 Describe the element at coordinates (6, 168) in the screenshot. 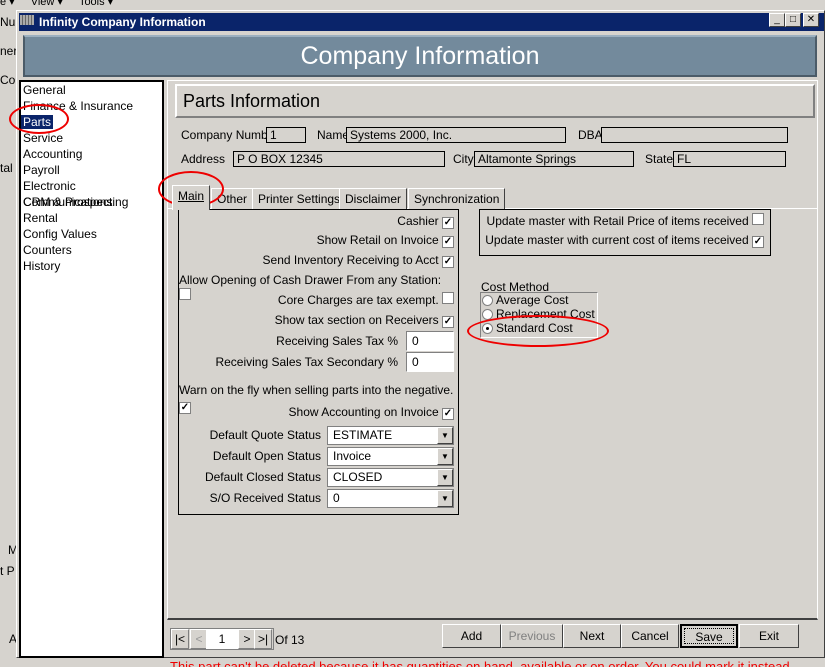

I see `bg-fragment: tal` at that location.